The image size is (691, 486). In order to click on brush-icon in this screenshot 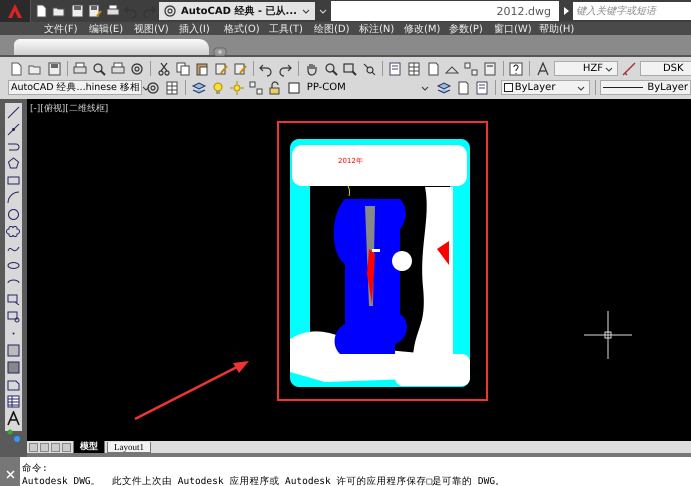, I will do `click(220, 68)`.